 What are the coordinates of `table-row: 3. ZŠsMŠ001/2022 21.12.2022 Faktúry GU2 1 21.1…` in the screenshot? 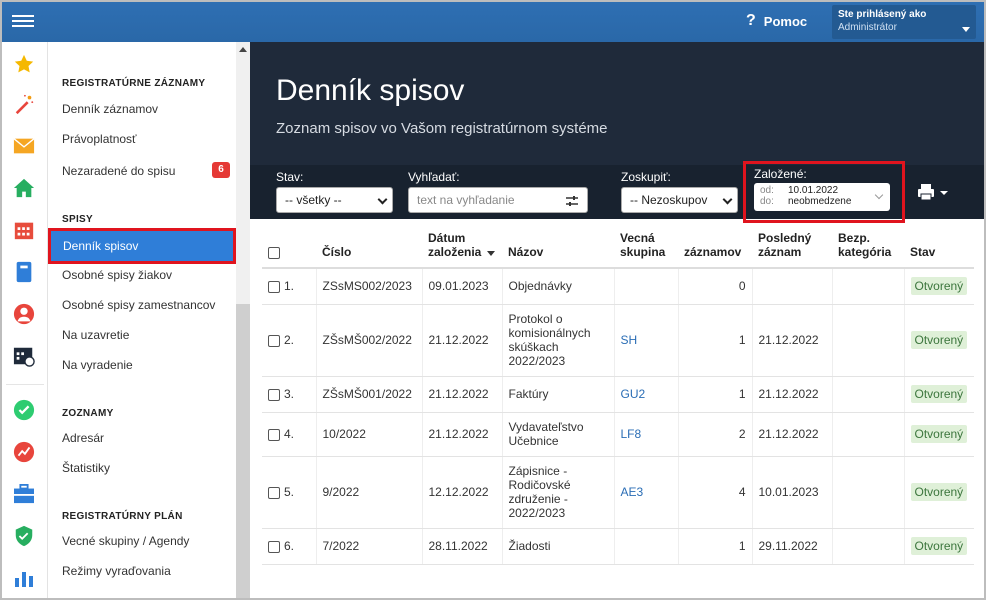 It's located at (618, 394).